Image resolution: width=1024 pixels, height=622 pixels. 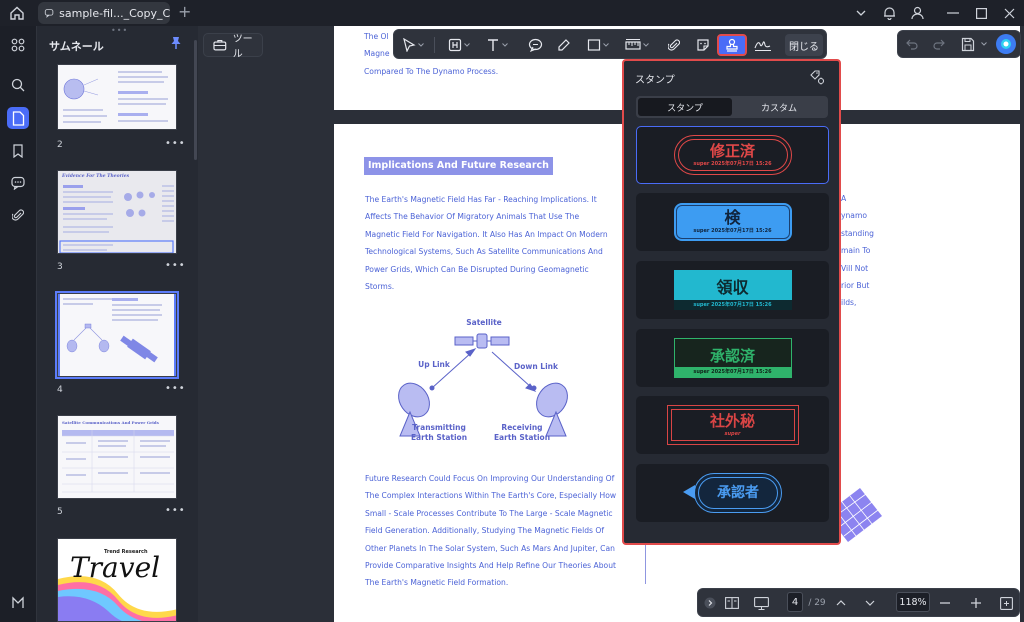 I want to click on search-icon, so click(x=18, y=85).